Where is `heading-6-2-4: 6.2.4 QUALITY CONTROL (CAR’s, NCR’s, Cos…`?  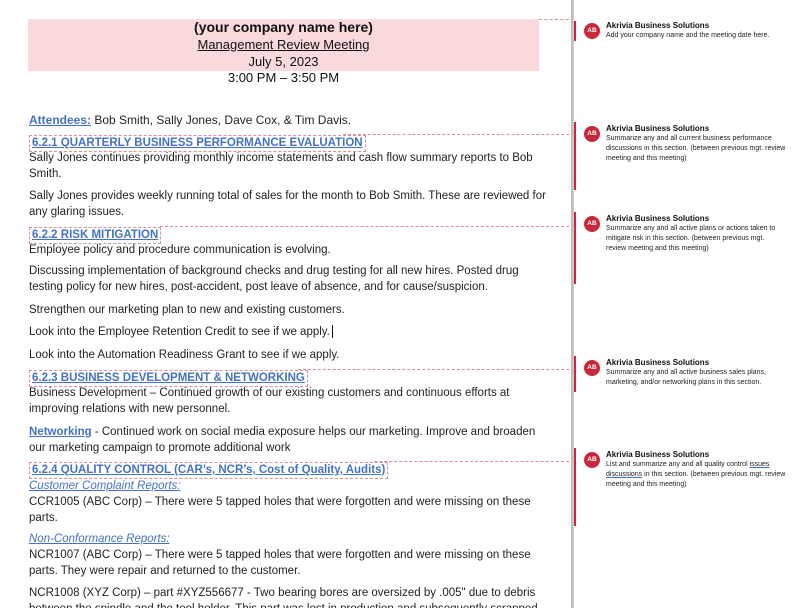 heading-6-2-4: 6.2.4 QUALITY CONTROL (CAR’s, NCR’s, Cos… is located at coordinates (209, 470).